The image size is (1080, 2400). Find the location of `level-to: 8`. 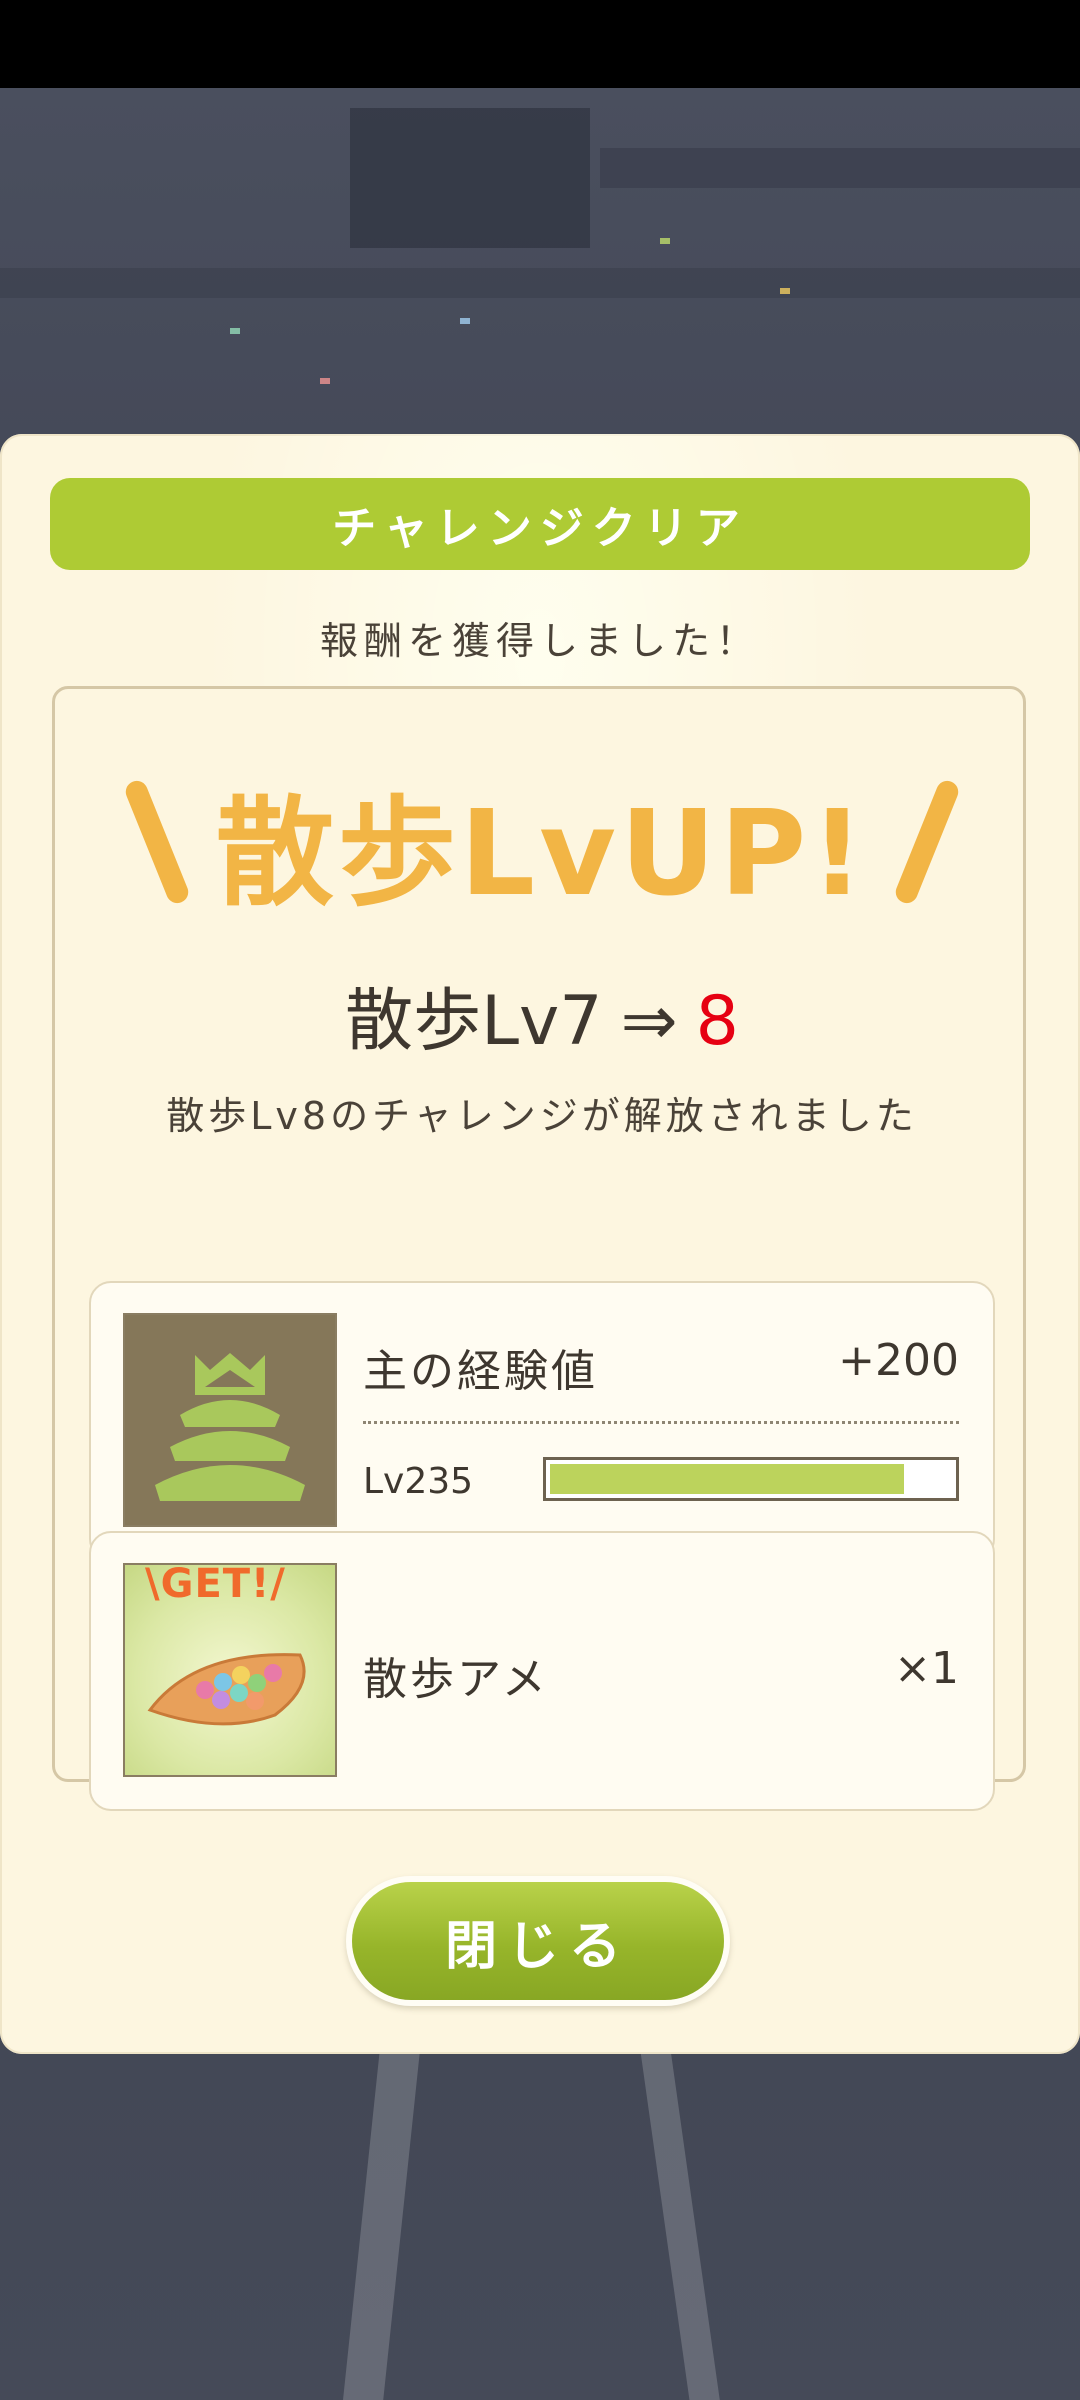

level-to: 8 is located at coordinates (717, 1021).